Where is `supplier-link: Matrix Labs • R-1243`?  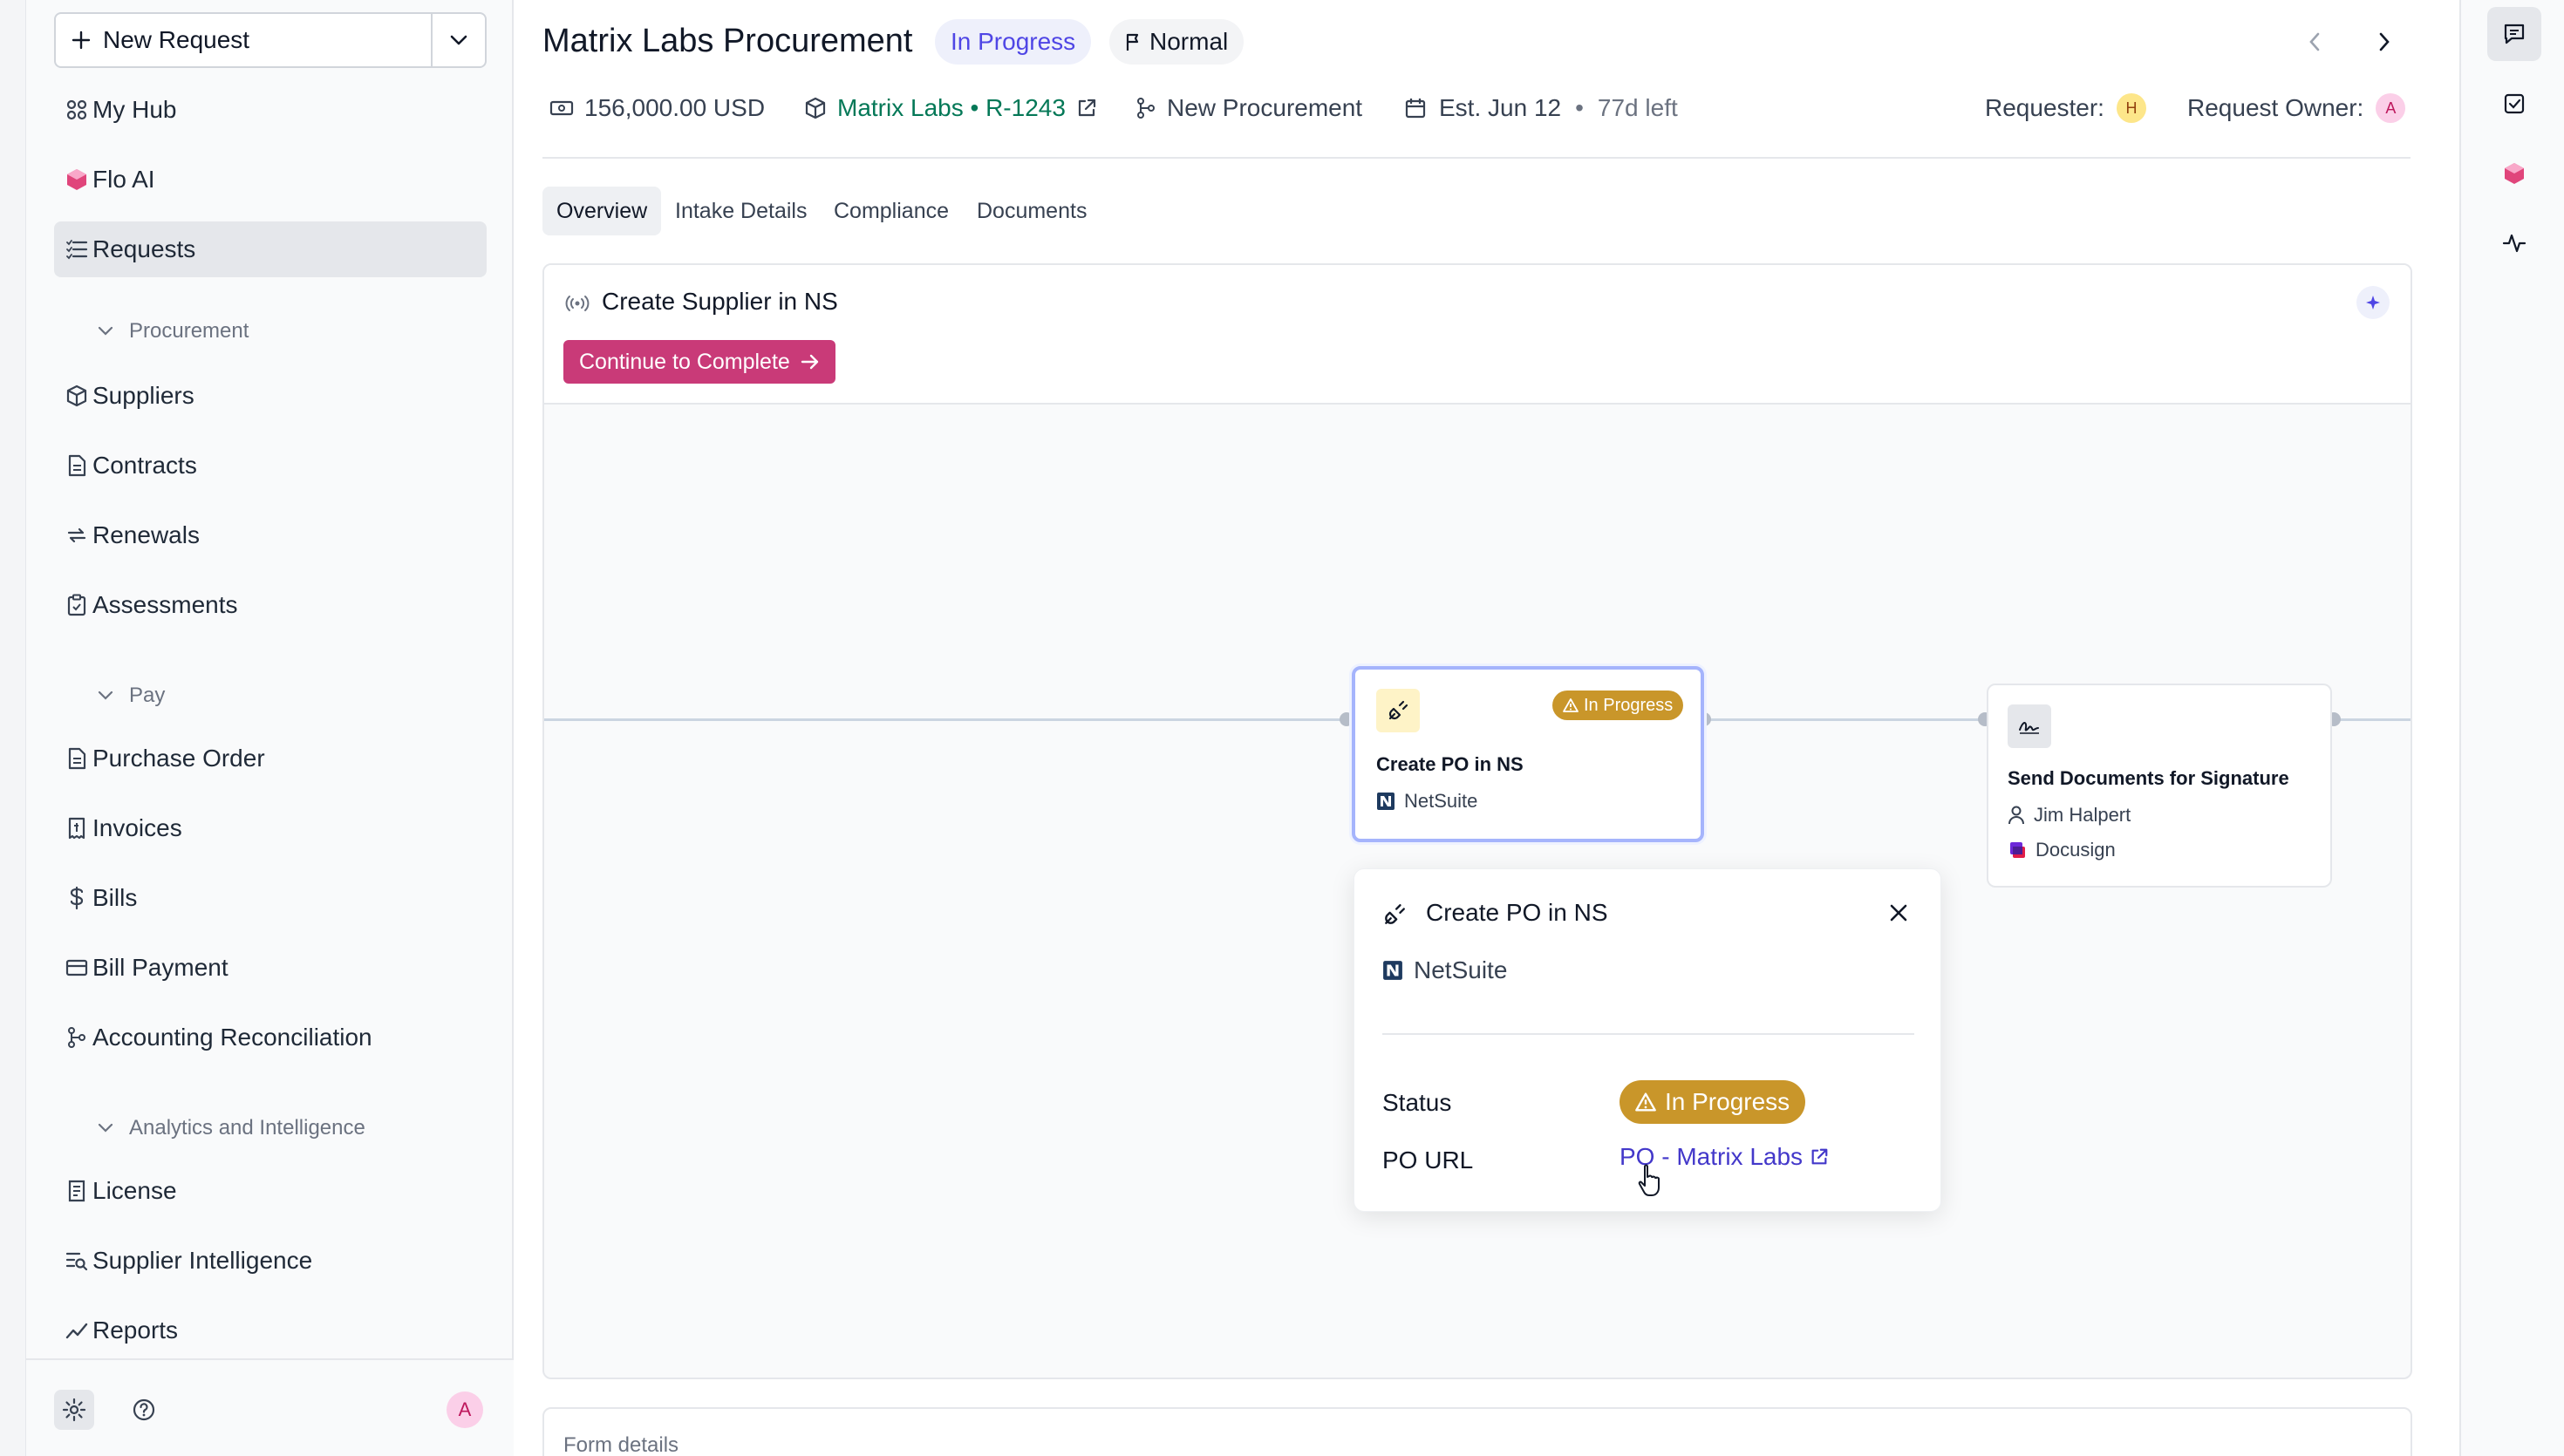 supplier-link: Matrix Labs • R-1243 is located at coordinates (951, 108).